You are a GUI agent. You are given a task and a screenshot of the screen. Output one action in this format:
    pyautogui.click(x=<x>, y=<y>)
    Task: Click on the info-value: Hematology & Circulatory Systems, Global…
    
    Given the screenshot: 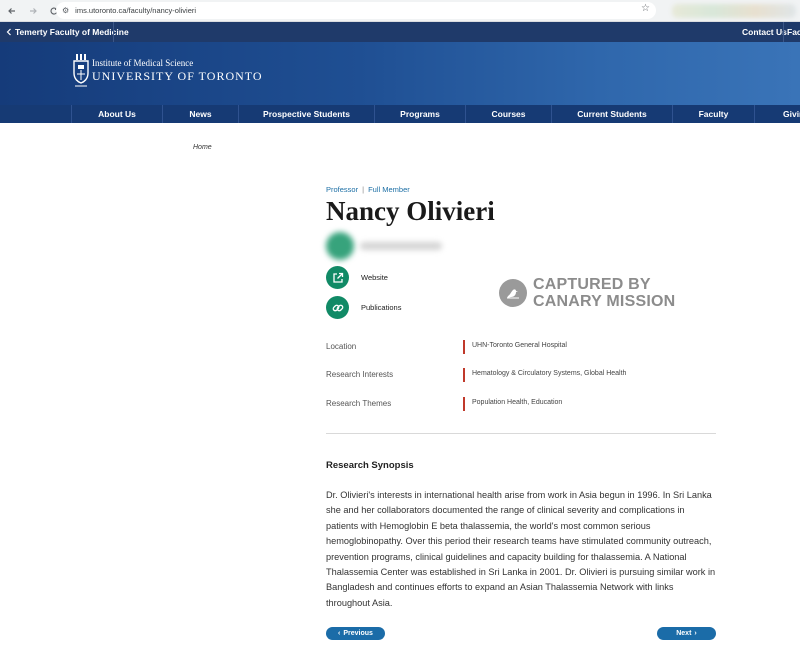 What is the action you would take?
    pyautogui.click(x=549, y=373)
    